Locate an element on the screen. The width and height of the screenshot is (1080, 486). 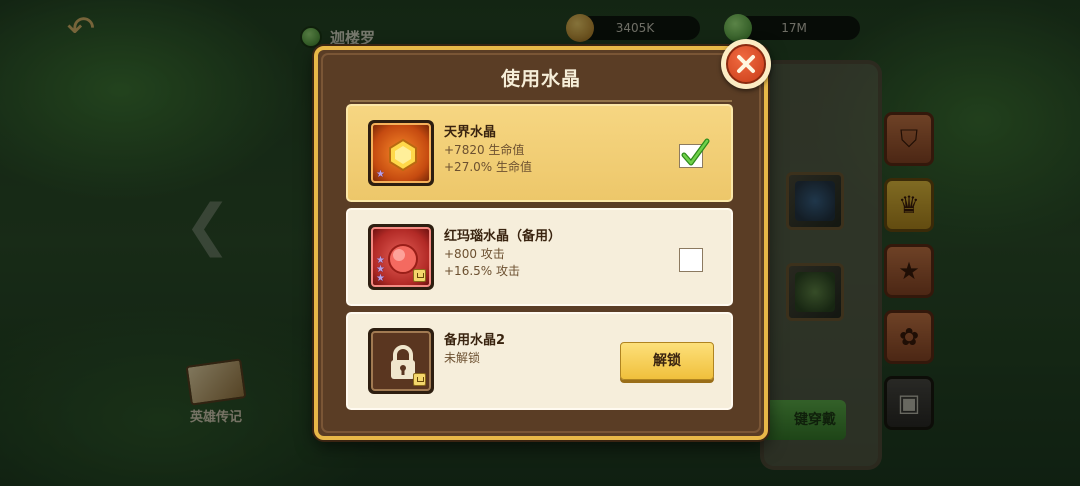
crystal-option-locked: 备用水晶2 未解锁 解锁 is located at coordinates (539, 361).